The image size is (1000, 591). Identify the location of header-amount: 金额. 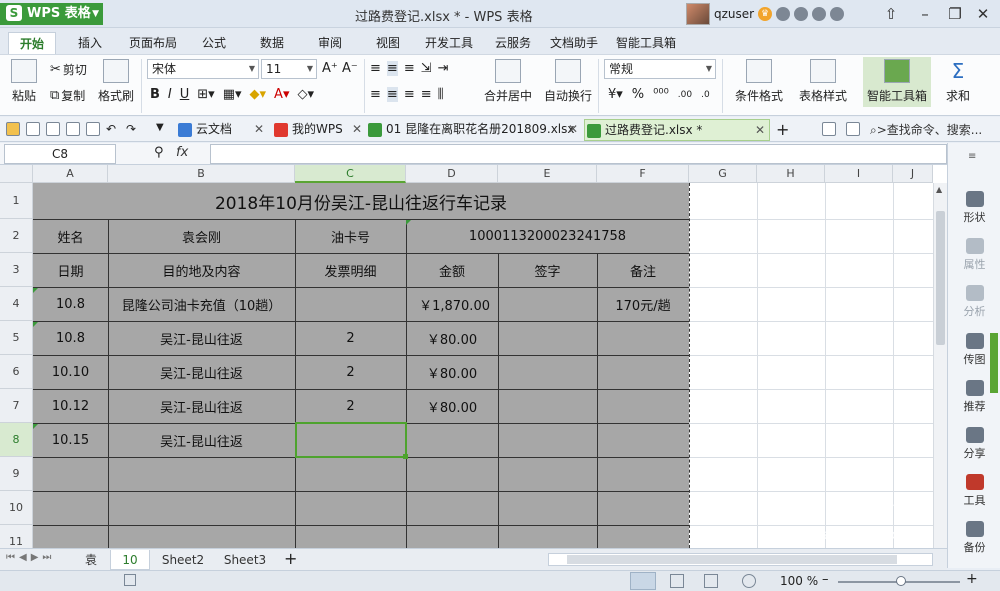
(452, 270).